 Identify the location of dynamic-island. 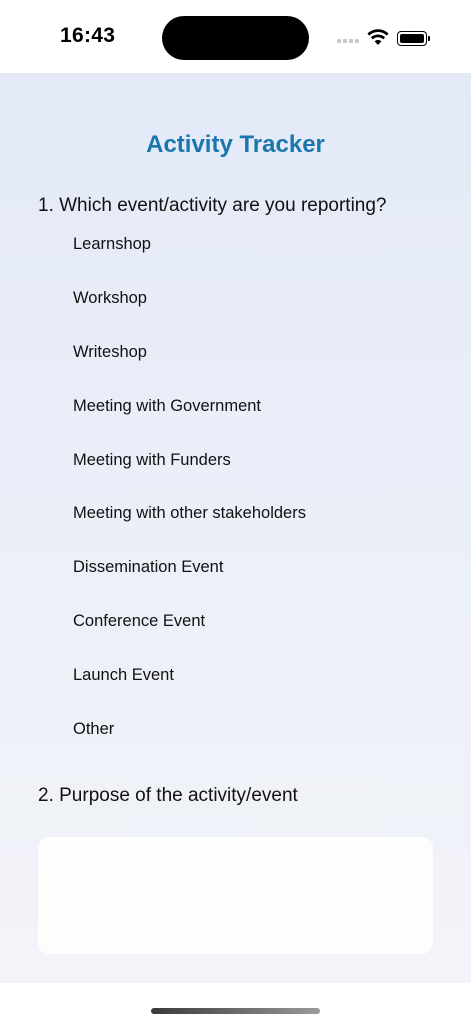
(235, 38).